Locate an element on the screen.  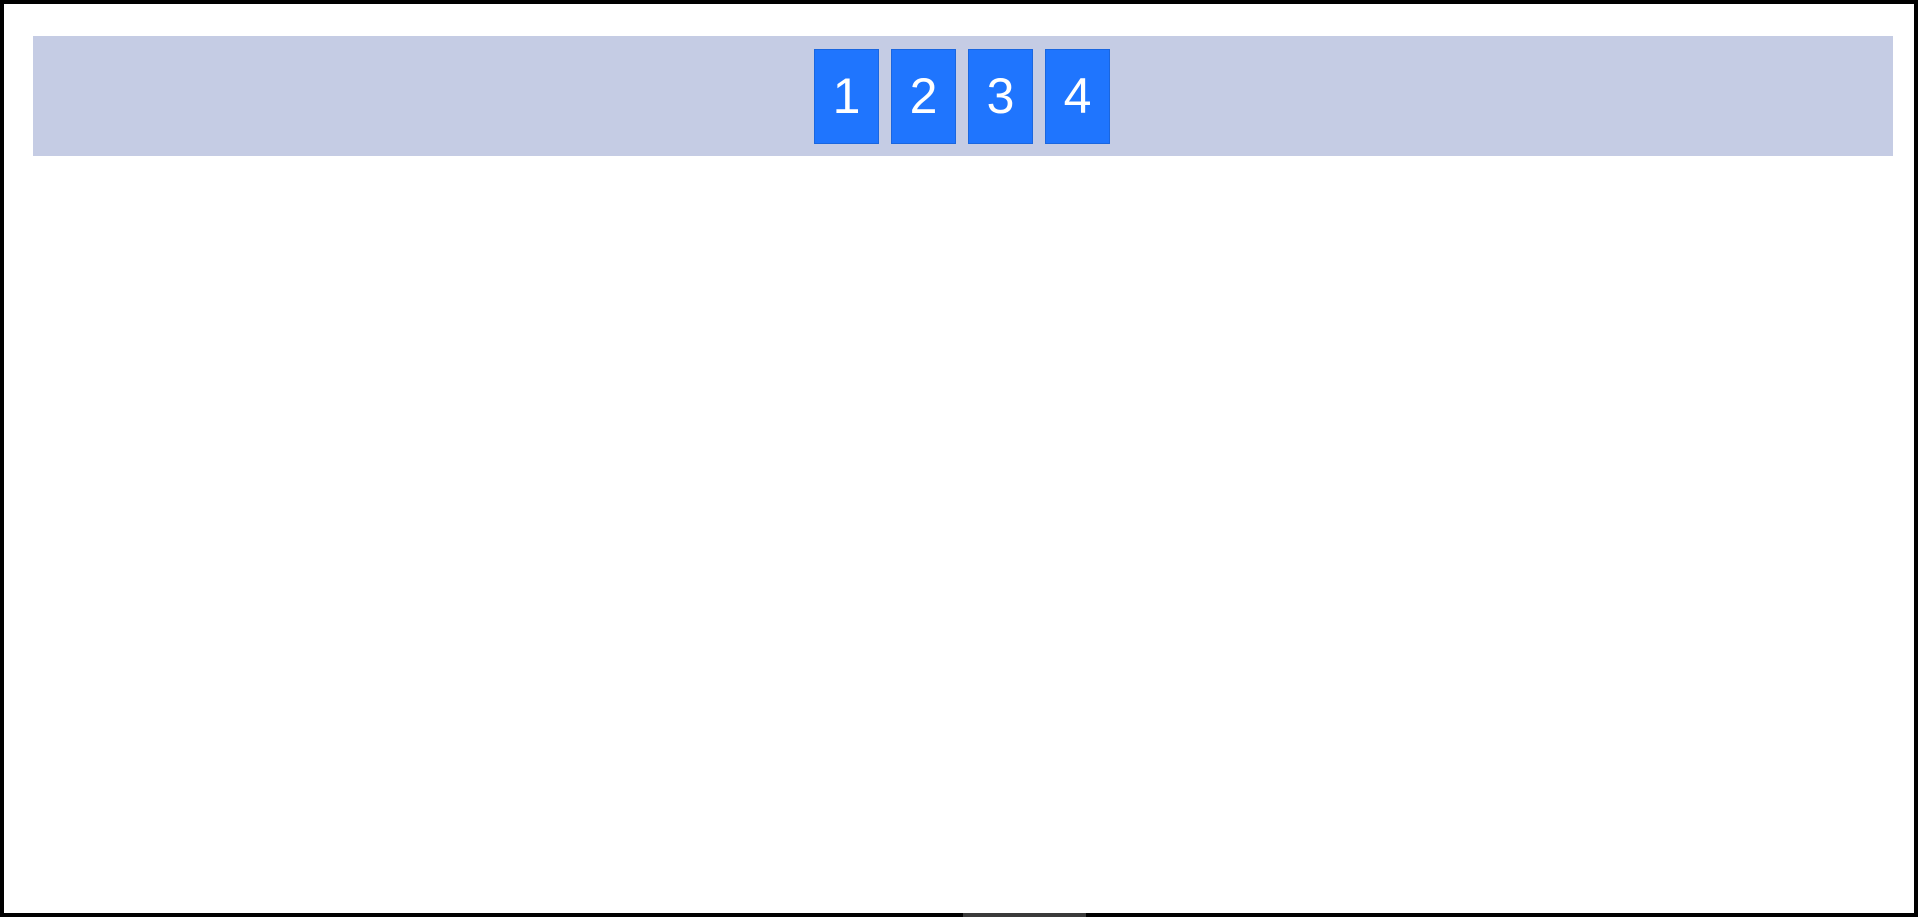
page-button-4: 4 is located at coordinates (1077, 96).